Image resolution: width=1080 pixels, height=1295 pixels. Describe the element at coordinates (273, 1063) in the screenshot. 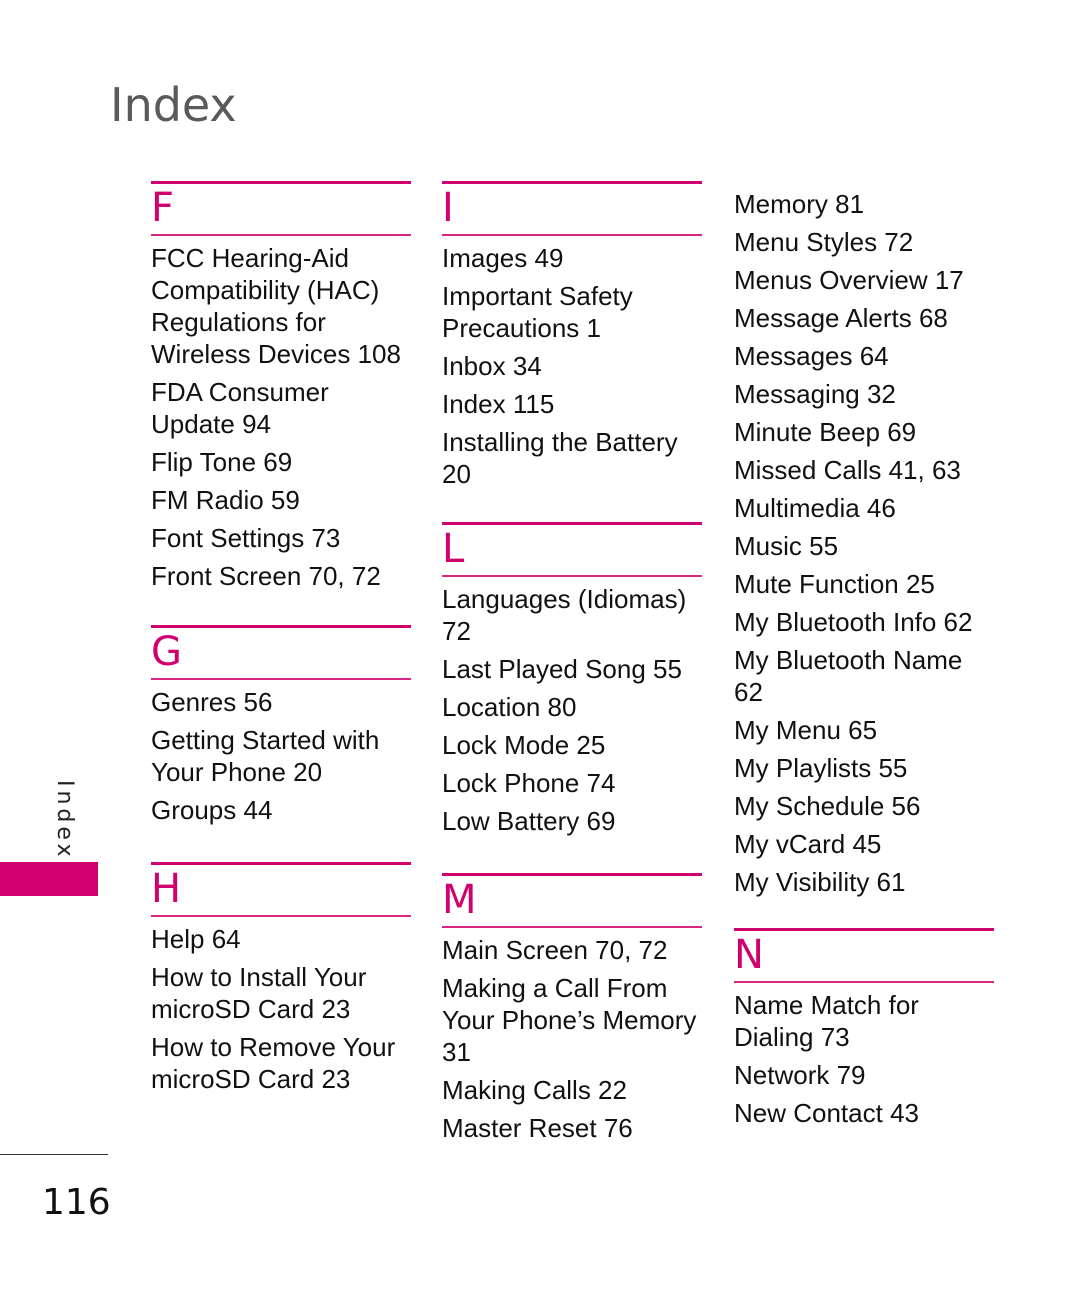

I see `index-entry: How to Remove Your microSD Card 23` at that location.